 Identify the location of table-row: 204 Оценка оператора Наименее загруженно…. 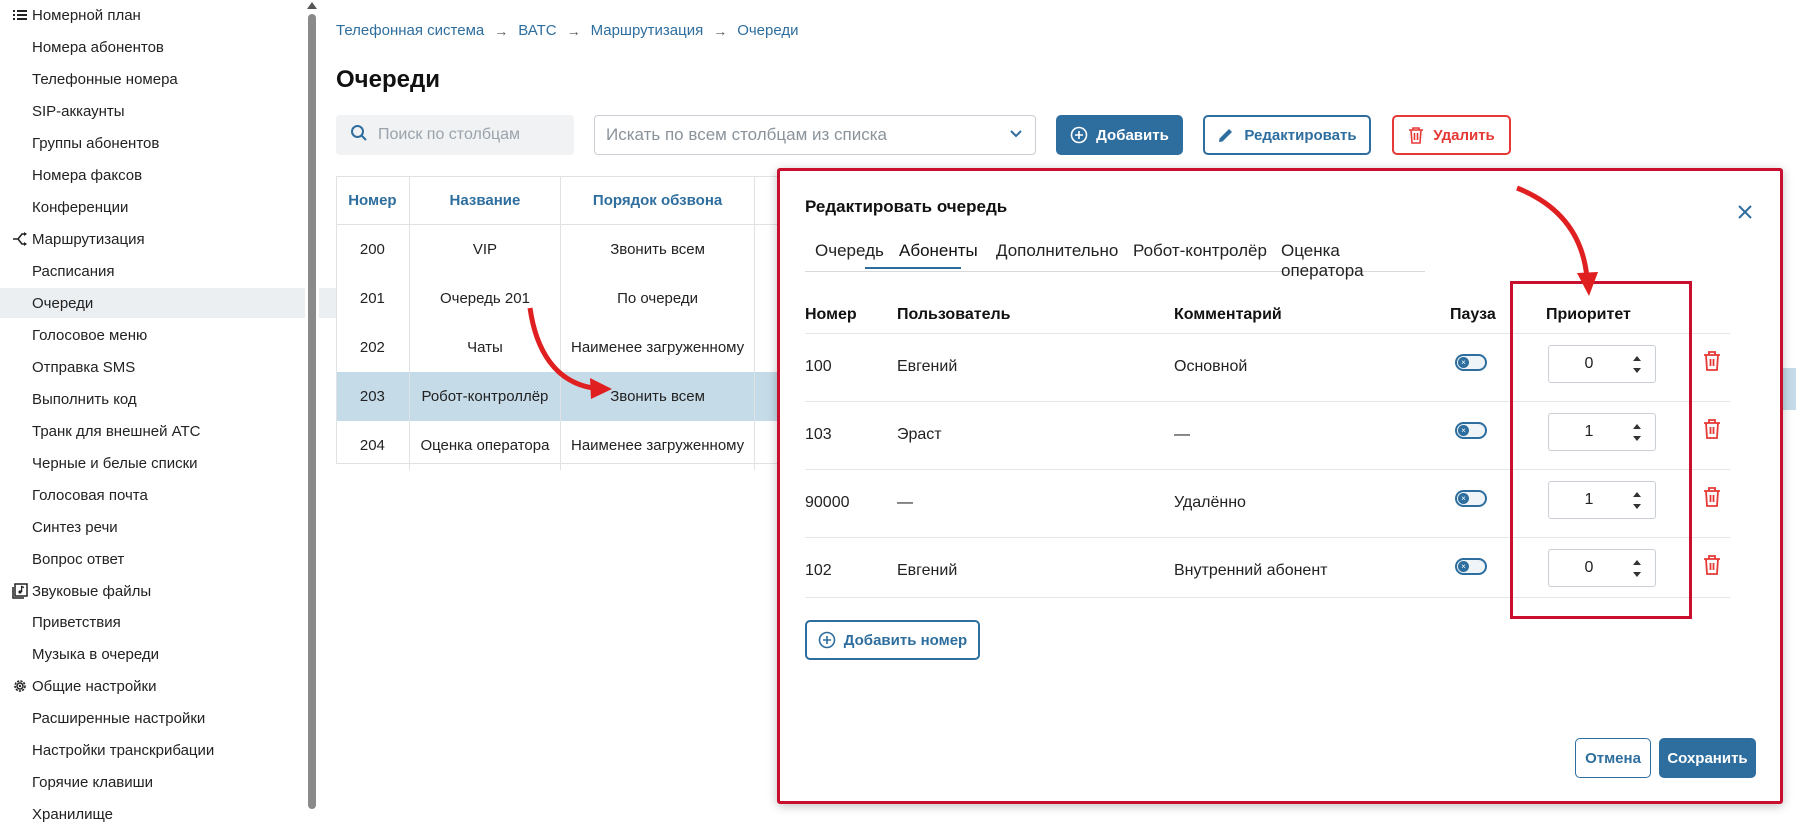
(566, 445).